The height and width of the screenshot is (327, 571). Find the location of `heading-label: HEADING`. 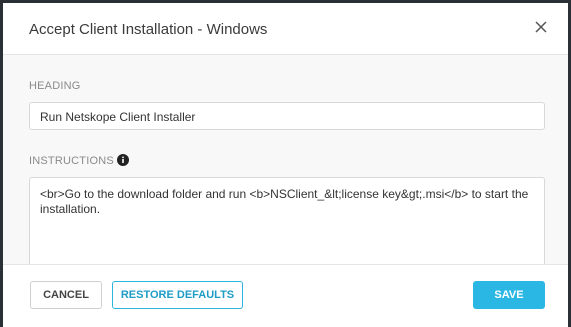

heading-label: HEADING is located at coordinates (55, 86).